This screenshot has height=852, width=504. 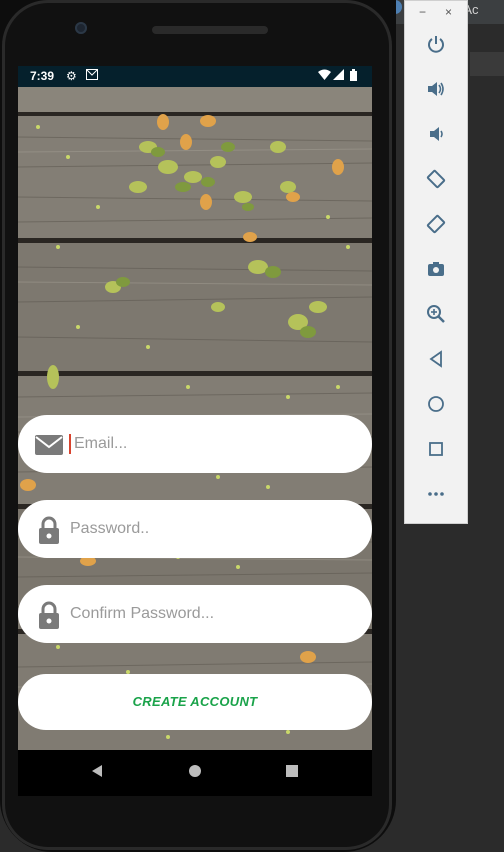 What do you see at coordinates (436, 228) in the screenshot?
I see `rotate-right-icon` at bounding box center [436, 228].